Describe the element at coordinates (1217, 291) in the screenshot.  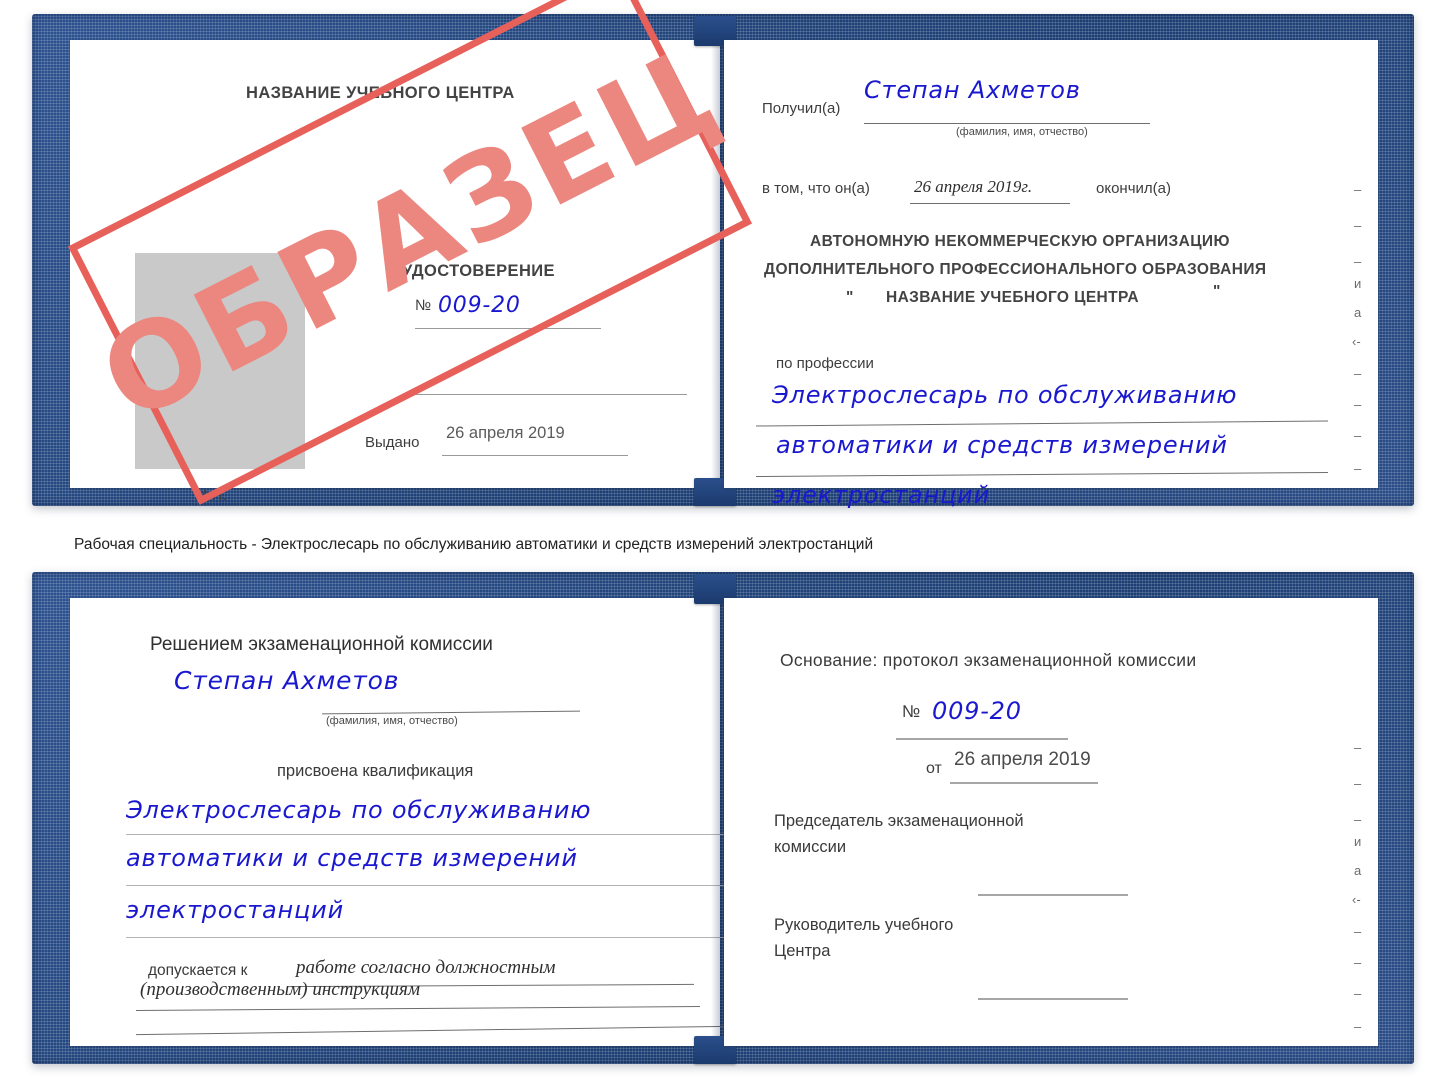
I see `organization-quote-close: "` at that location.